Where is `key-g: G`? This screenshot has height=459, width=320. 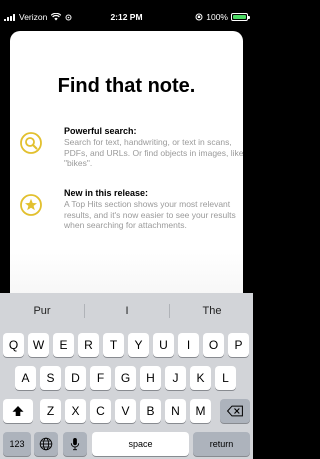
key-g: G is located at coordinates (125, 378).